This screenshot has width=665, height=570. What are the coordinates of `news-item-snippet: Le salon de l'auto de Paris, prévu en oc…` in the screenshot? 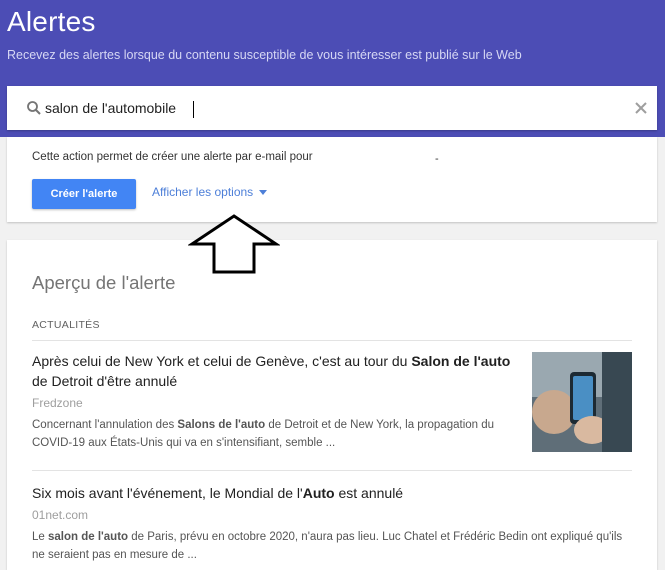 It's located at (327, 546).